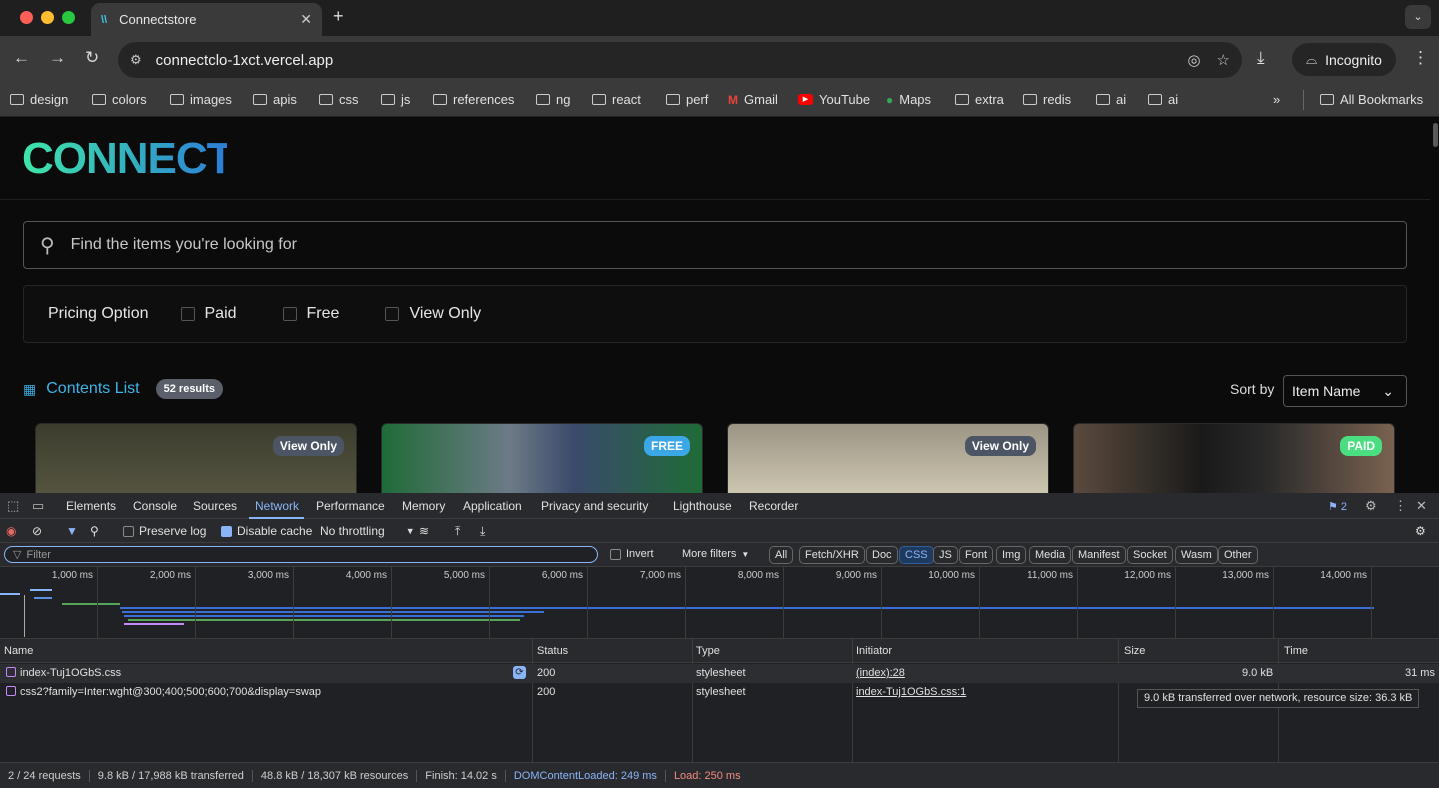  I want to click on search-input: ⚲ Find the items you're looking for, so click(715, 245).